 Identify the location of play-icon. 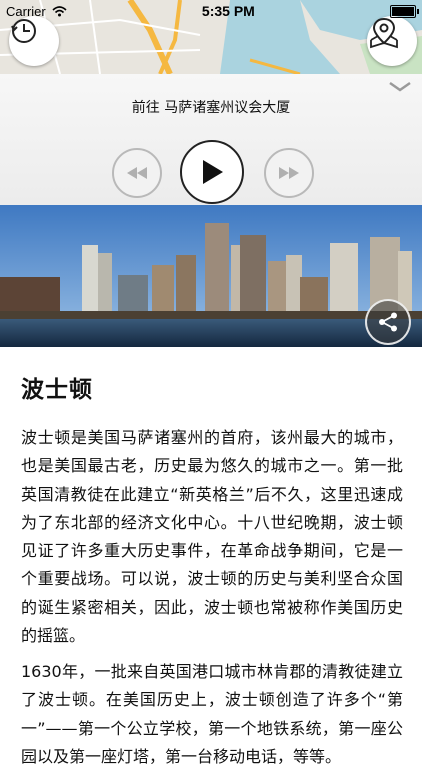
(213, 172).